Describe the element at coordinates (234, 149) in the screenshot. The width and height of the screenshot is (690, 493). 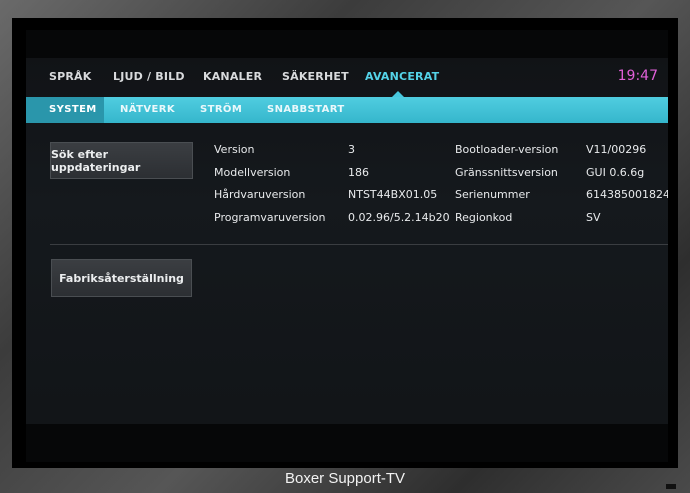
I see `info-label: Version` at that location.